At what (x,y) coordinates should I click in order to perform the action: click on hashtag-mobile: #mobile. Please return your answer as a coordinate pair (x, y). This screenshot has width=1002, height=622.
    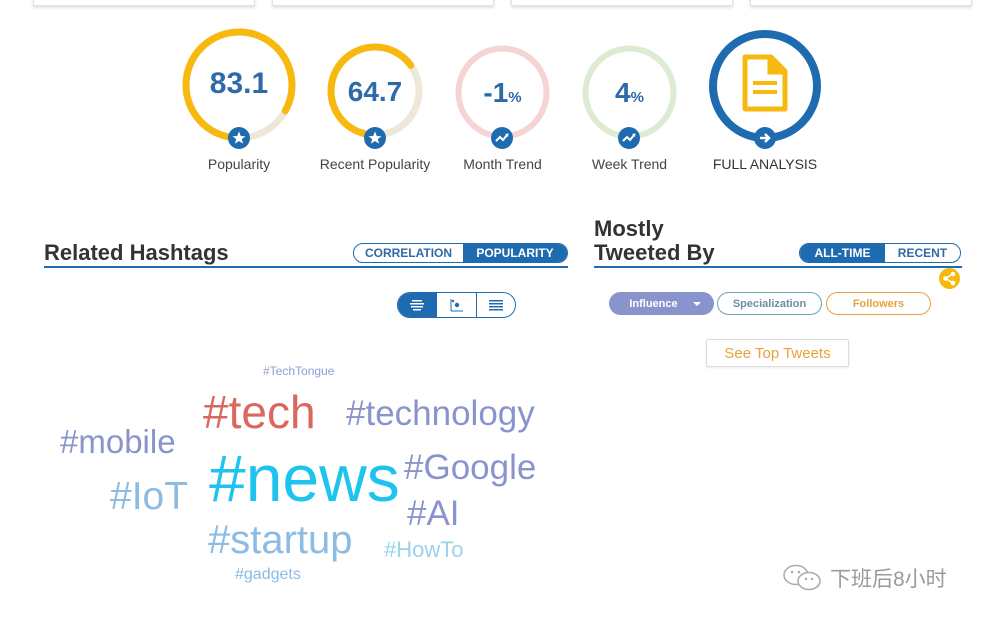
    Looking at the image, I should click on (118, 441).